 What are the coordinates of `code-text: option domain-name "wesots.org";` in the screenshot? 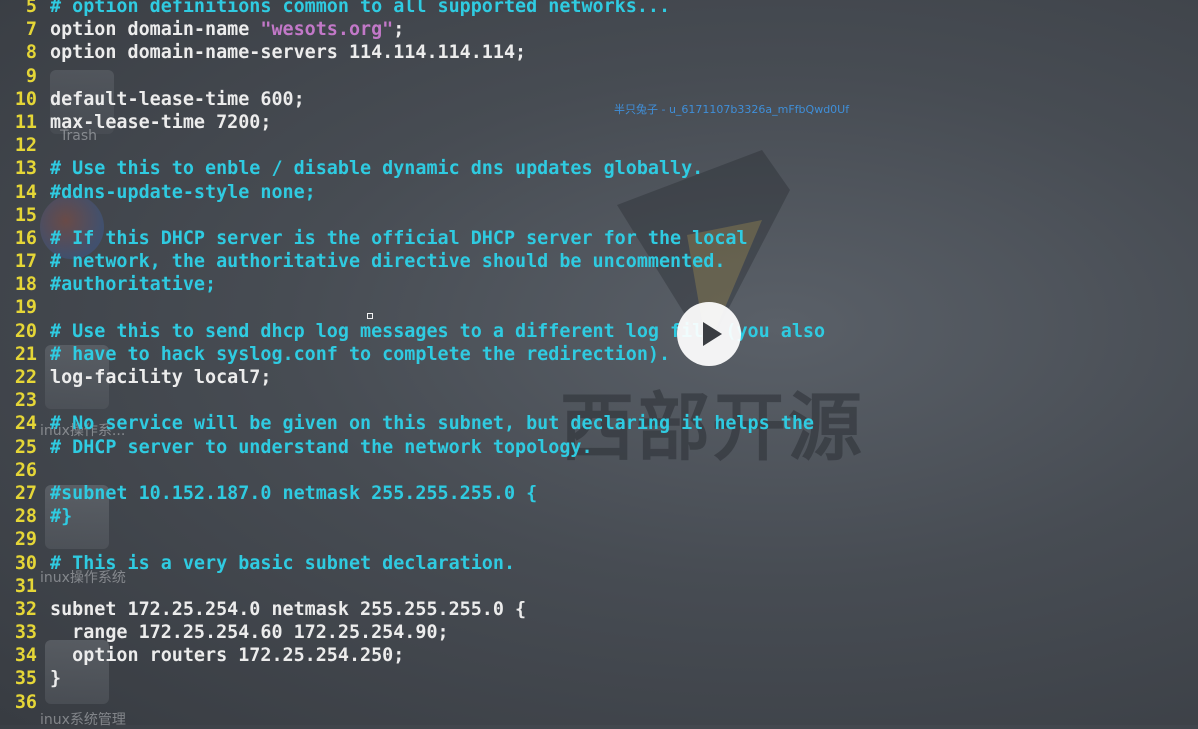 It's located at (227, 29).